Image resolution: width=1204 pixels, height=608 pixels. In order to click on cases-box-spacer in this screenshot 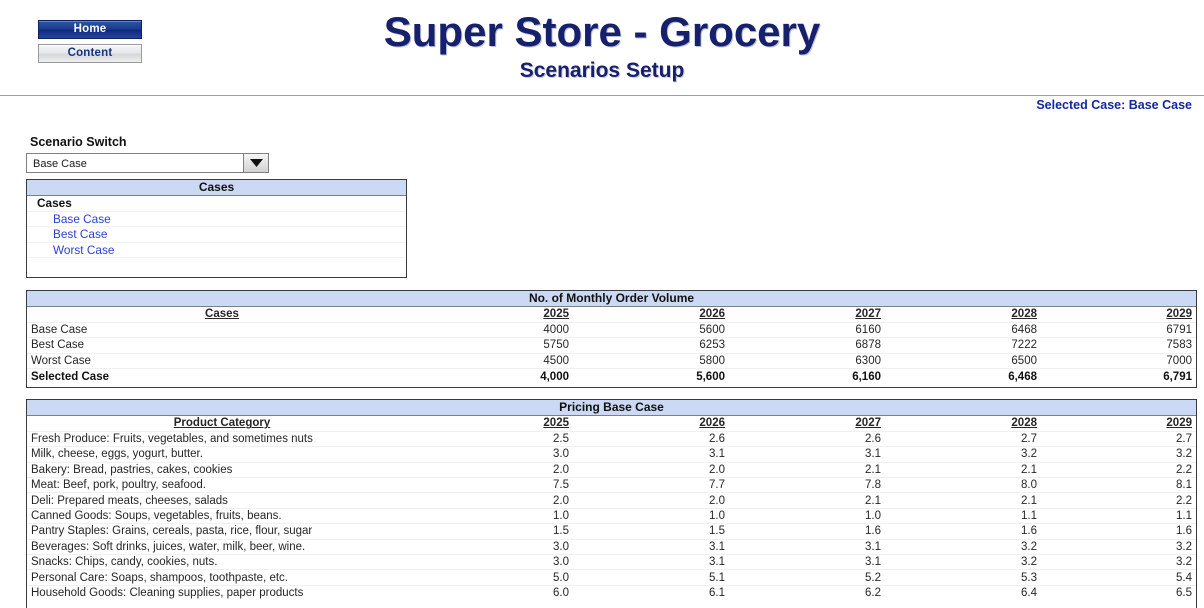, I will do `click(216, 266)`.